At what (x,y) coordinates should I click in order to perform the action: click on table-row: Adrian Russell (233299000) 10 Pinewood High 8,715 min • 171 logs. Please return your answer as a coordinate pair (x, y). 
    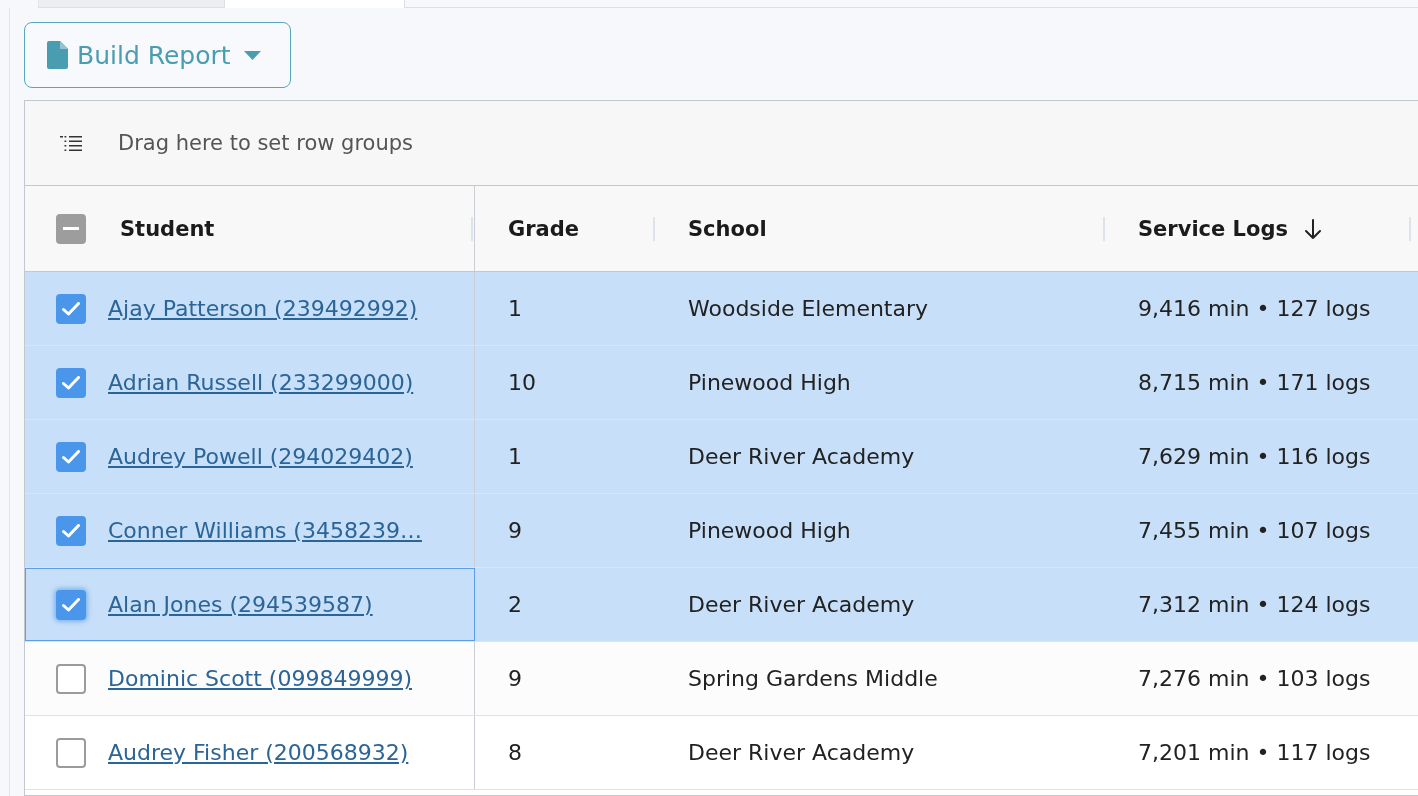
    Looking at the image, I should click on (721, 383).